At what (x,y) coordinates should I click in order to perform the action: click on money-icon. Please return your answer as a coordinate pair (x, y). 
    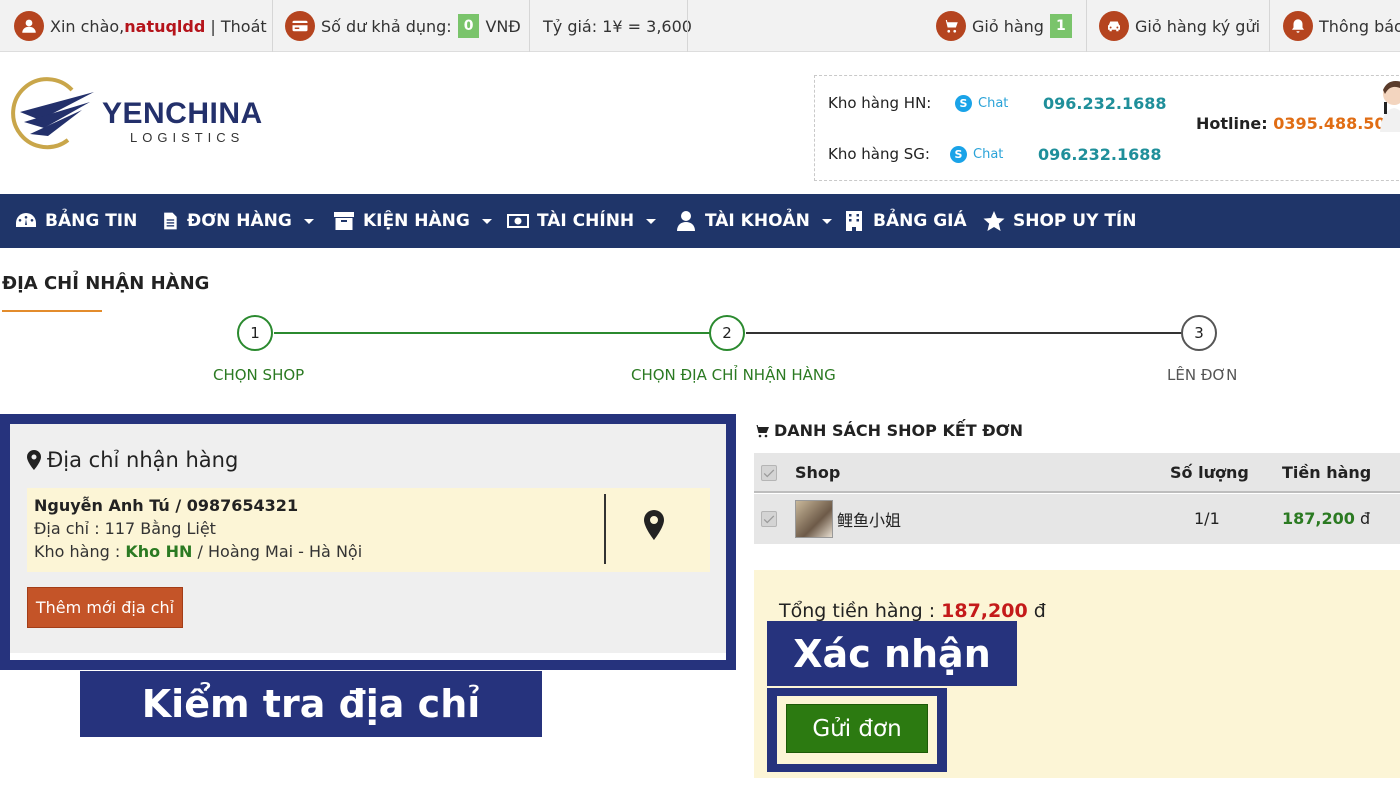
    Looking at the image, I should click on (518, 221).